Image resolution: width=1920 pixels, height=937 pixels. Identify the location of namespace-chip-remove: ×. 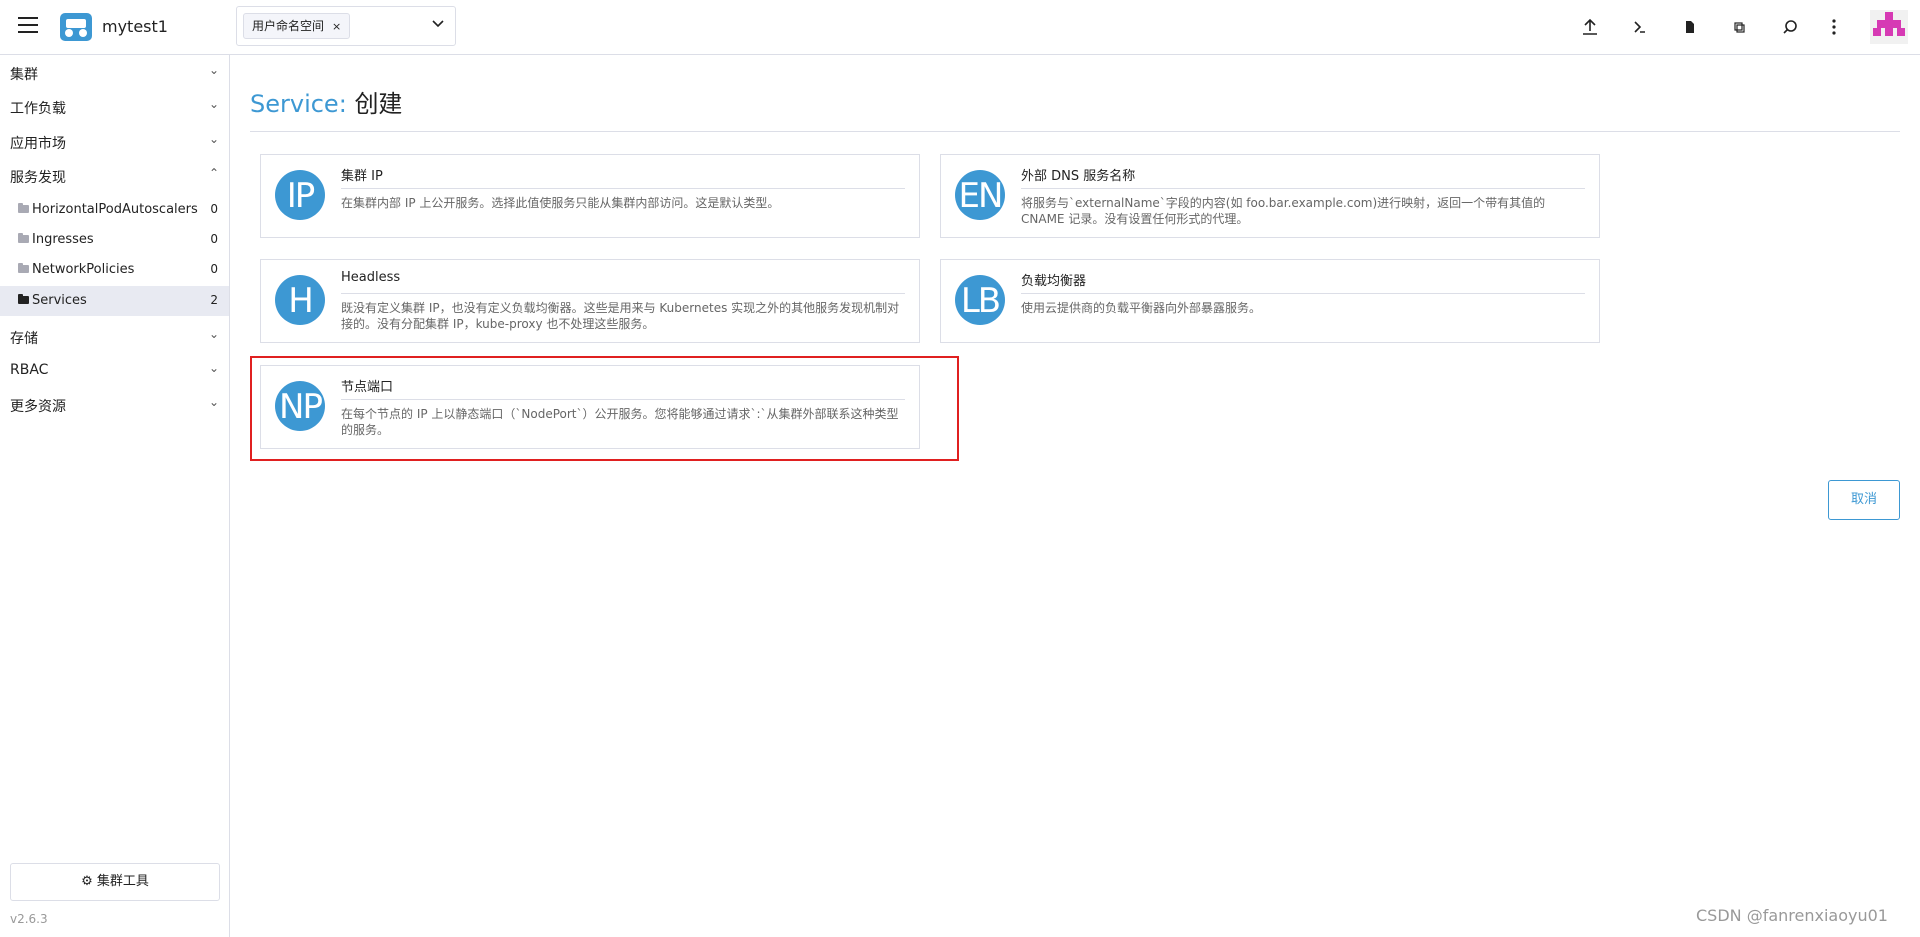
(336, 26).